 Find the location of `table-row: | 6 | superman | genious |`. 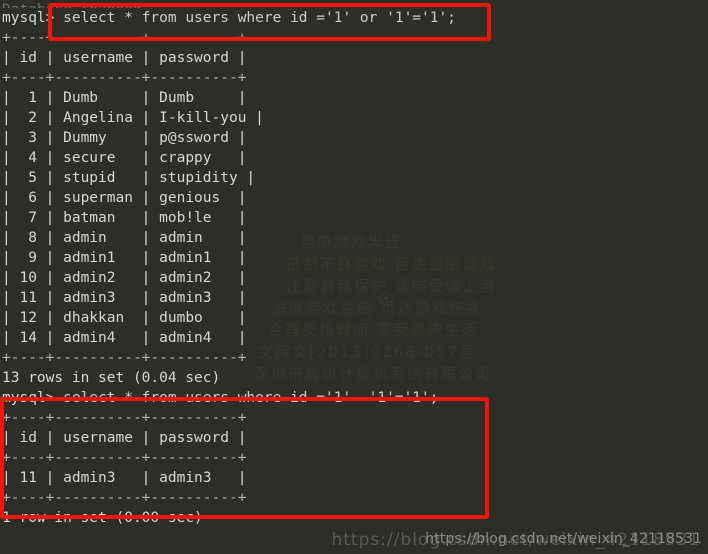

table-row: | 6 | superman | genious | is located at coordinates (124, 198).